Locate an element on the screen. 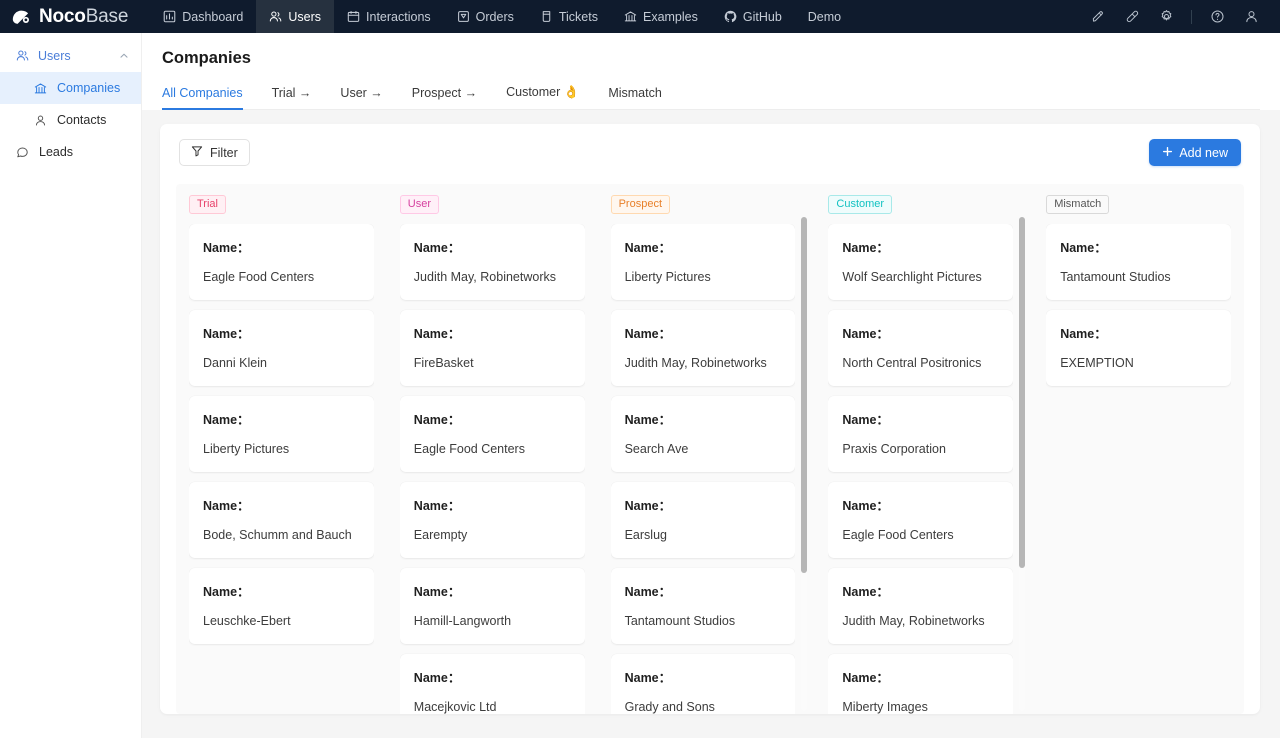  gear-icon is located at coordinates (1166, 16).